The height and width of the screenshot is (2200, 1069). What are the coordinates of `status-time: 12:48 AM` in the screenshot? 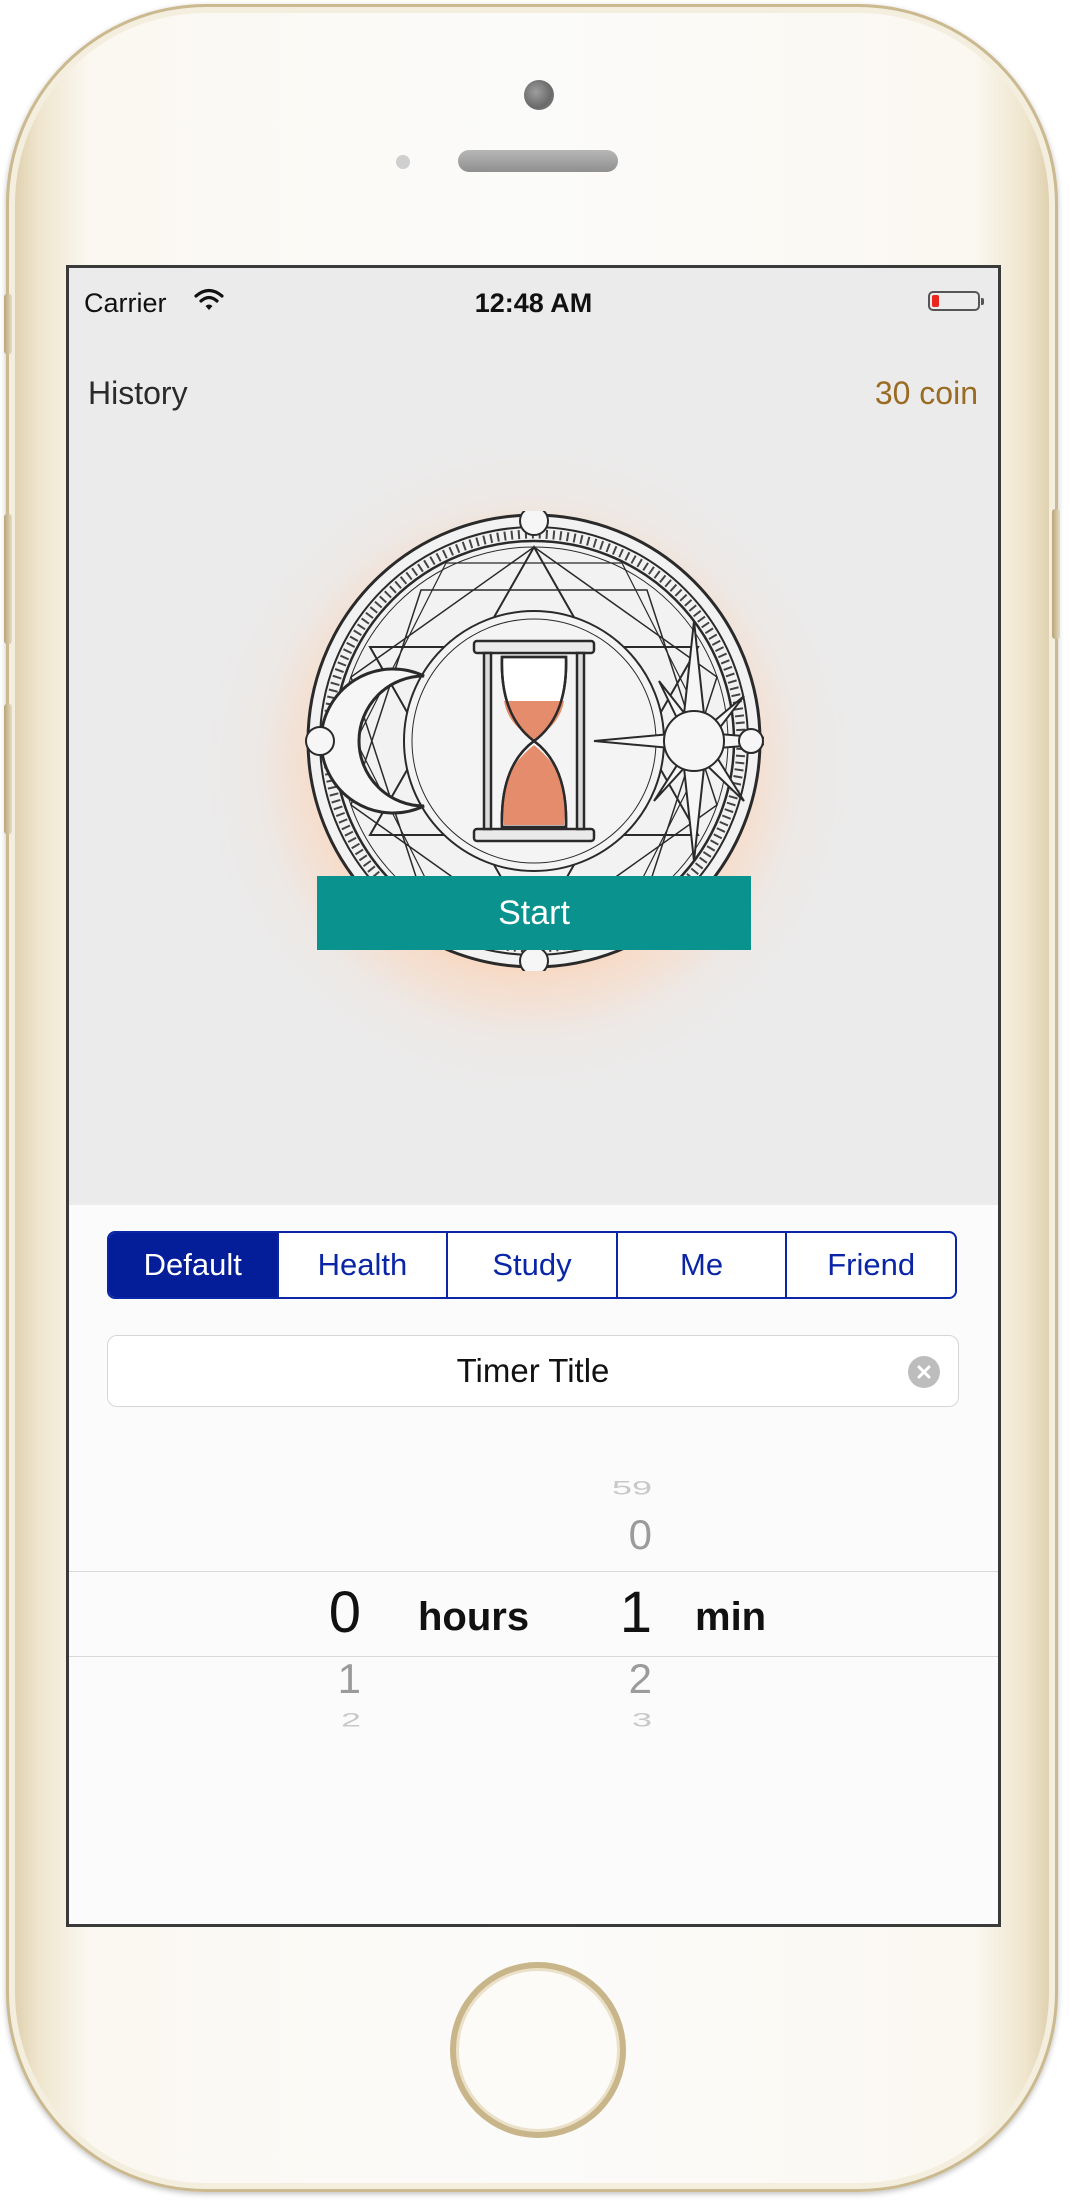 It's located at (533, 303).